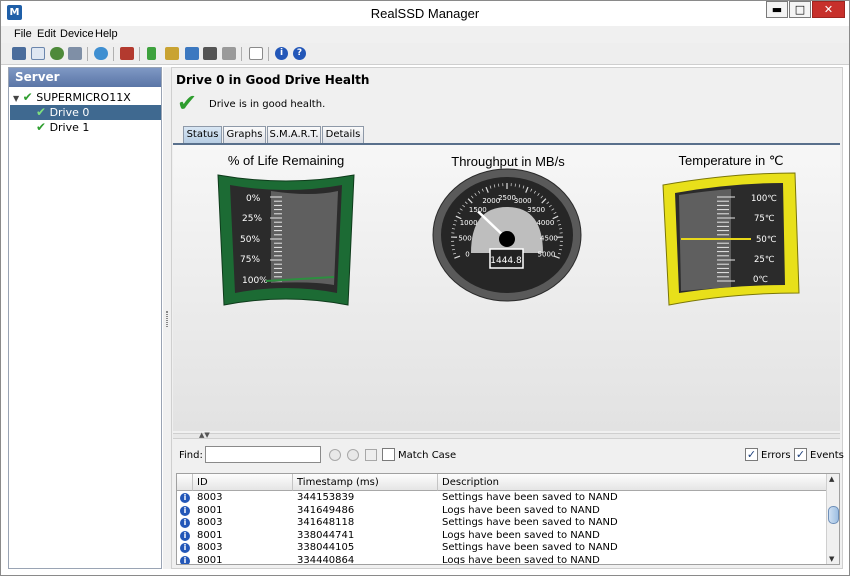 This screenshot has height=576, width=850. Describe the element at coordinates (185, 482) in the screenshot. I see `icon-column-header` at that location.